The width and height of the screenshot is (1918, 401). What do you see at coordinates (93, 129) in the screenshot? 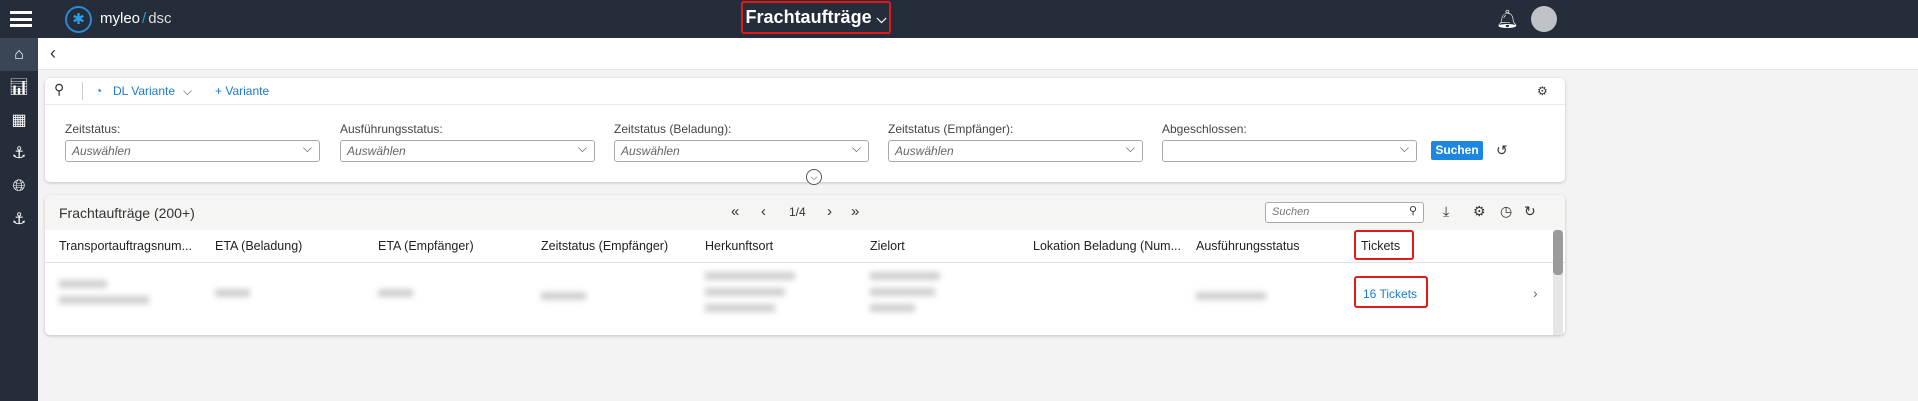
I see `filter-label: Zeitstatus:` at bounding box center [93, 129].